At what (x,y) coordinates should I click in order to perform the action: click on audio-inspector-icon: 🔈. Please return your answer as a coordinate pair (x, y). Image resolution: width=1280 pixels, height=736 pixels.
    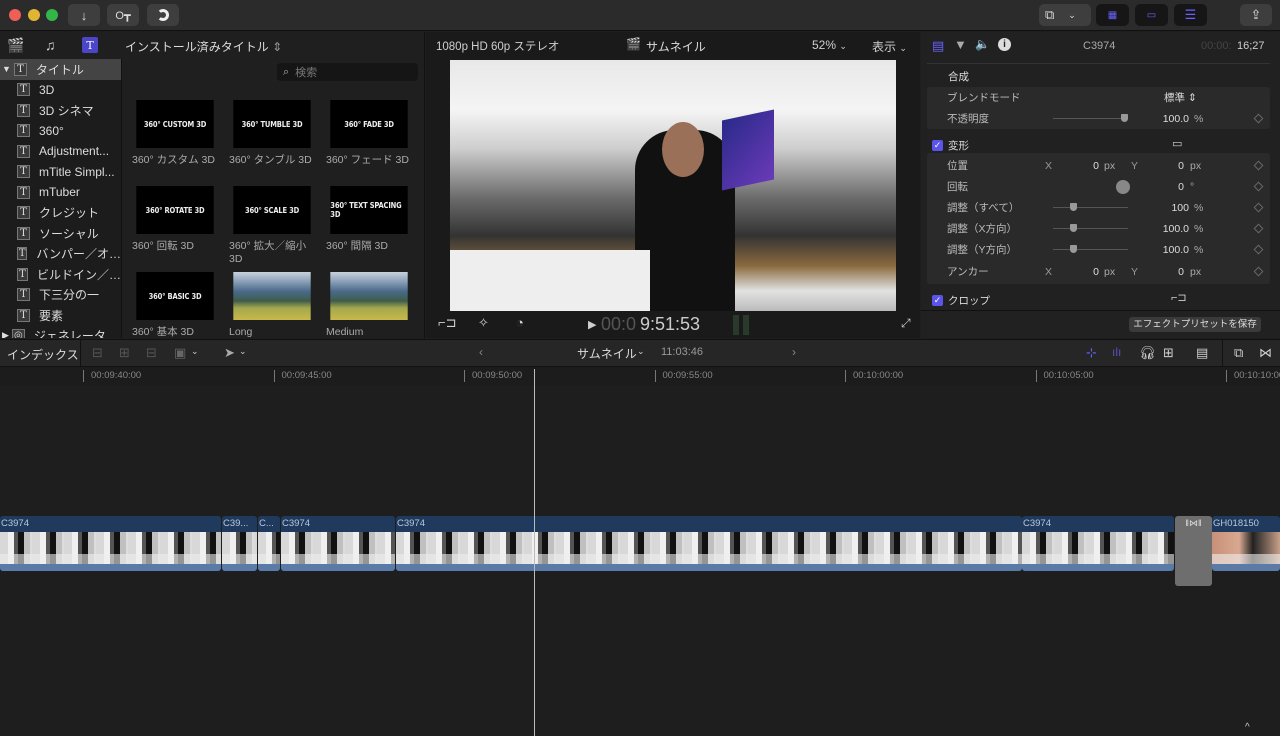
    Looking at the image, I should click on (982, 44).